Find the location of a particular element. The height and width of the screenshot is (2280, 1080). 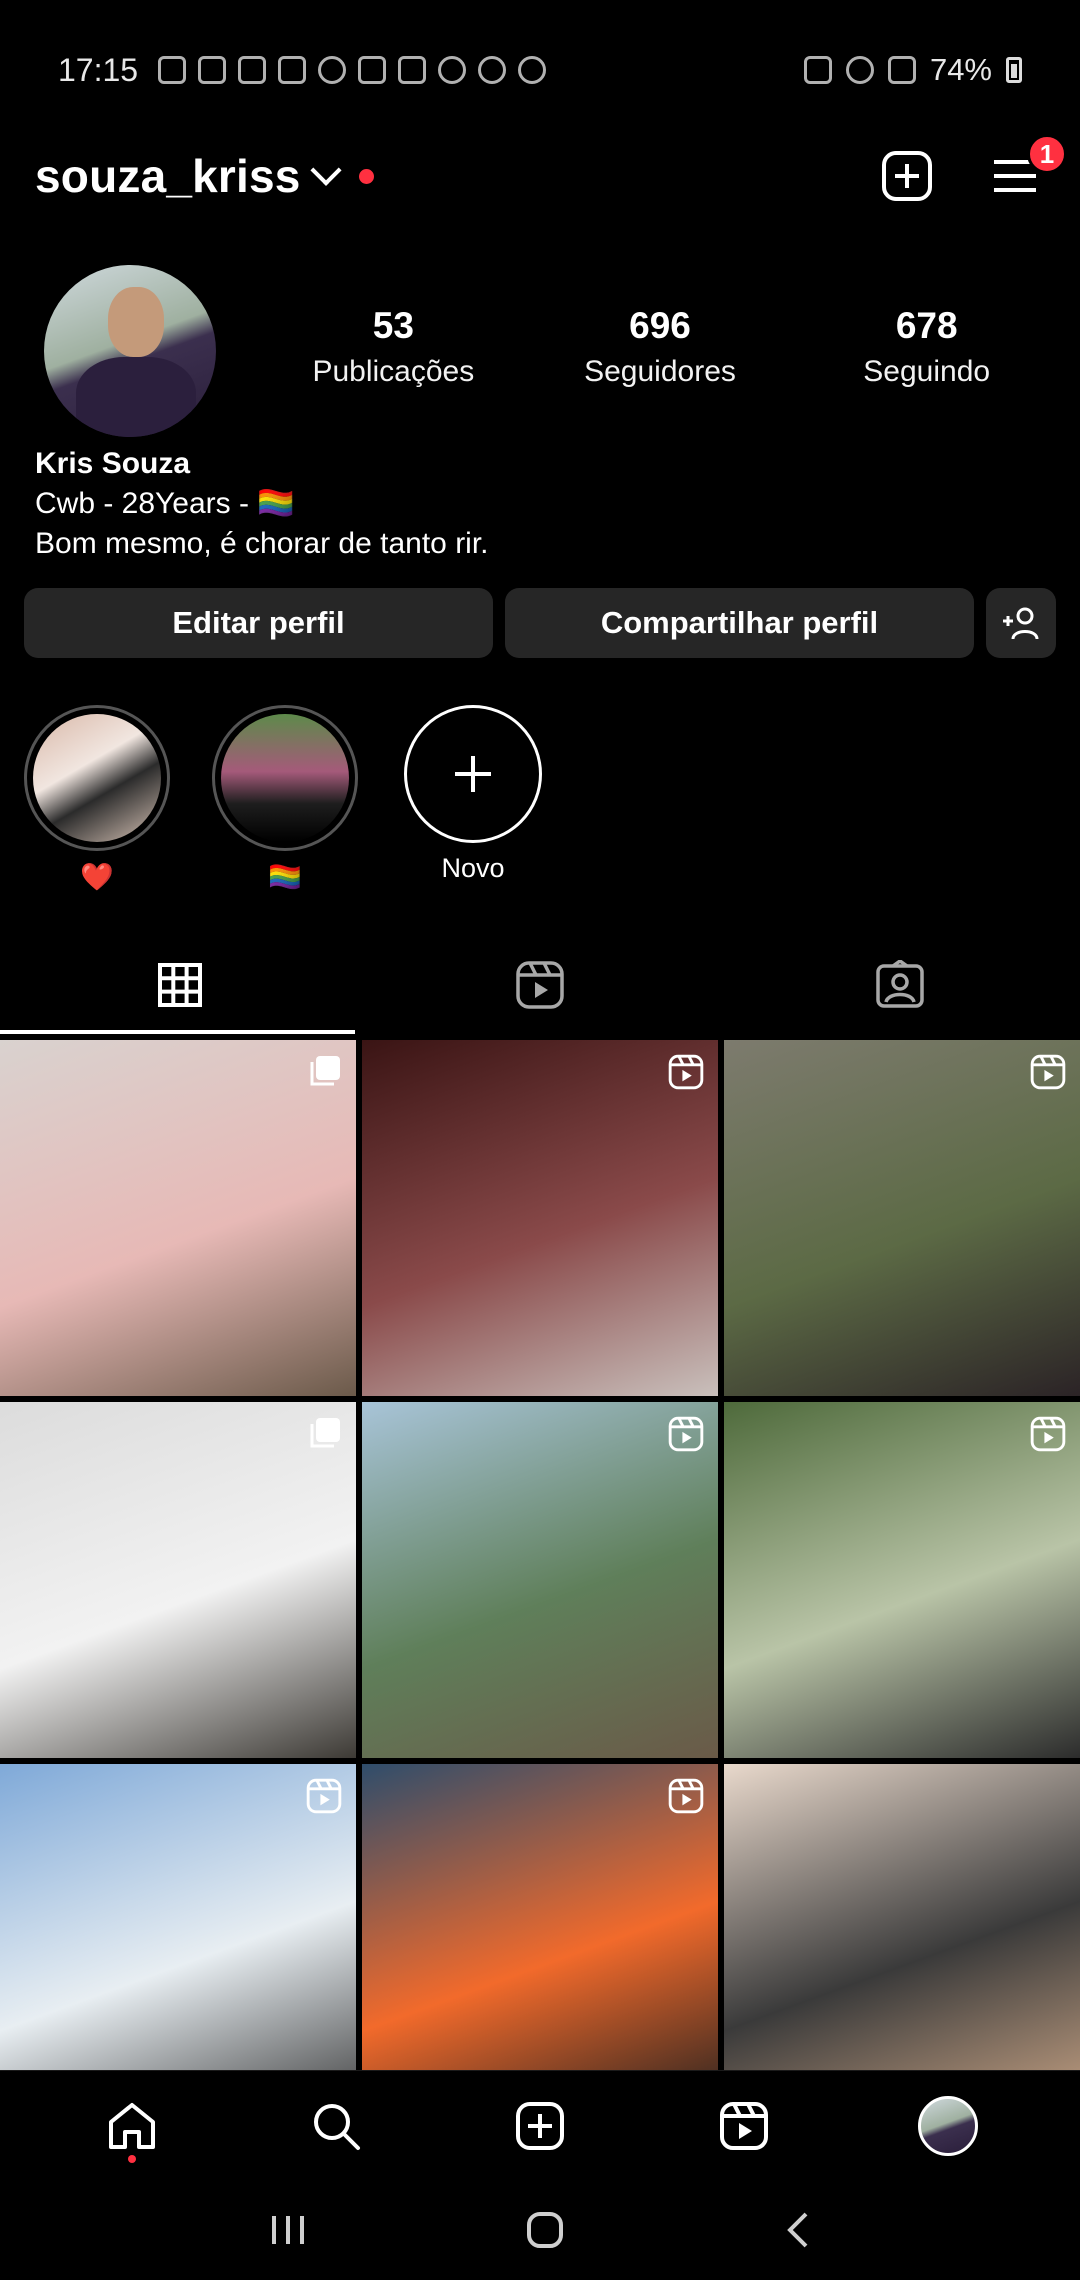

nav-home is located at coordinates (132, 2126).